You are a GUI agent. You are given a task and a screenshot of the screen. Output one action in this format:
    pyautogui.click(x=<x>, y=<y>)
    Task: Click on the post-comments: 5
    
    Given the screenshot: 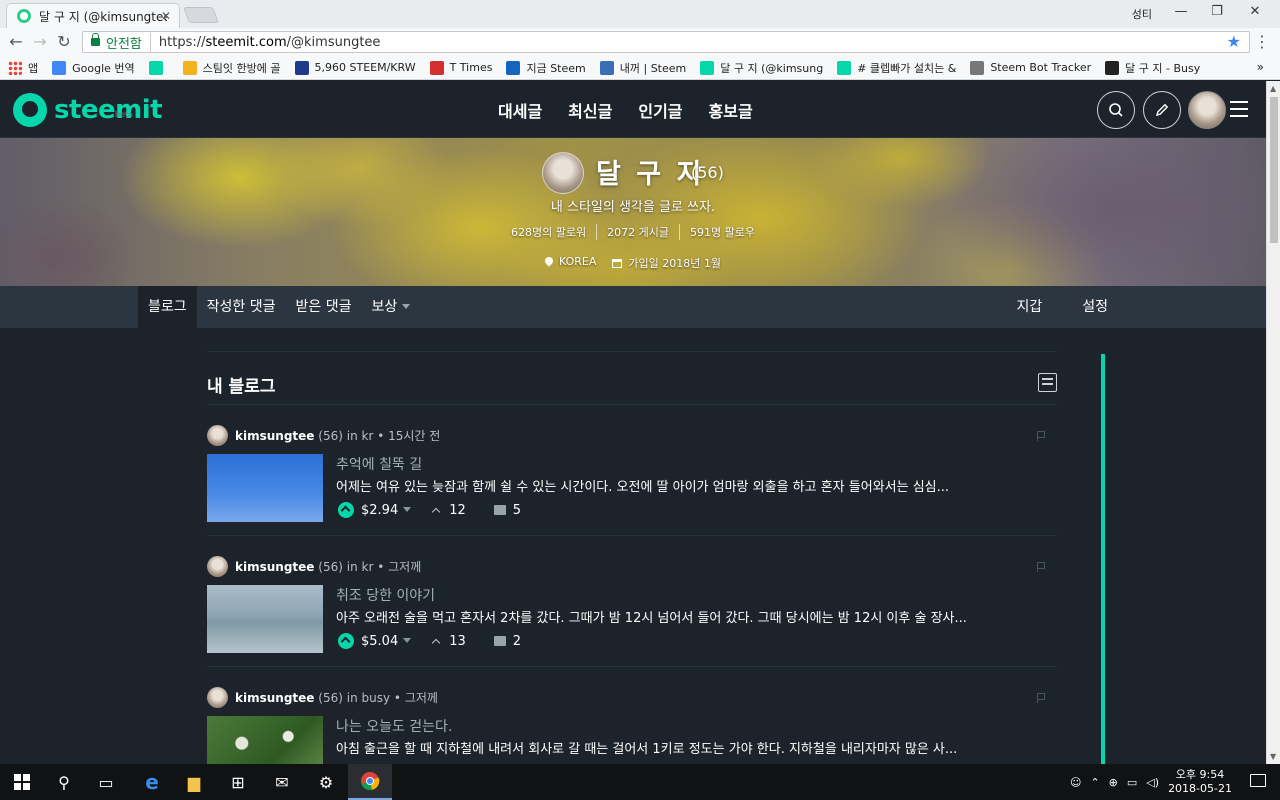 What is the action you would take?
    pyautogui.click(x=505, y=510)
    